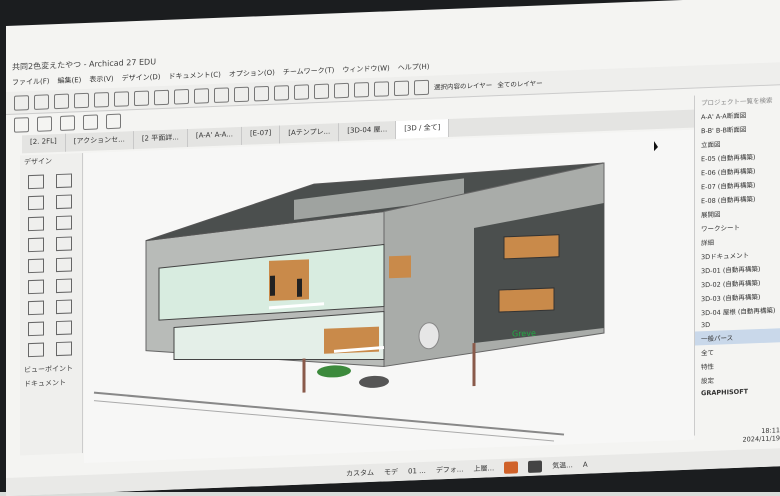 The height and width of the screenshot is (496, 780). Describe the element at coordinates (36, 350) in the screenshot. I see `mesh-tool-icon` at that location.